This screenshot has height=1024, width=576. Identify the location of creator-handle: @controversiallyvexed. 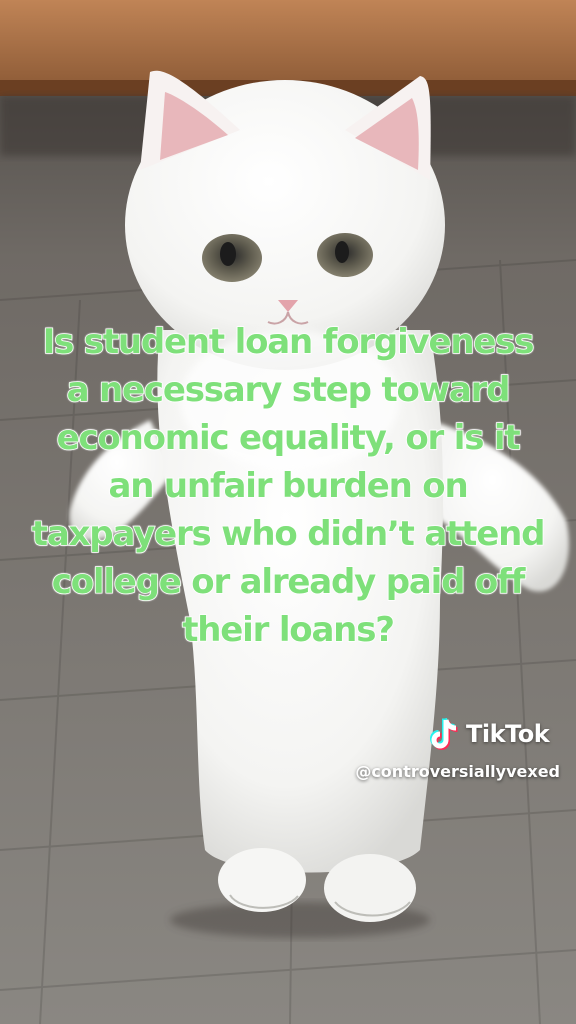
(457, 771).